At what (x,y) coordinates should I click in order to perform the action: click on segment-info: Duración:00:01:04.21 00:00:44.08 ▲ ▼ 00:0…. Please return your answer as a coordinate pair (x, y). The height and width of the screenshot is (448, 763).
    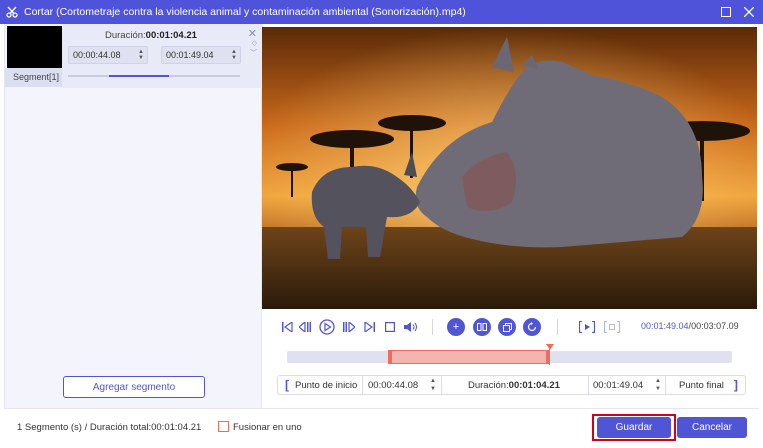
    Looking at the image, I should click on (162, 56).